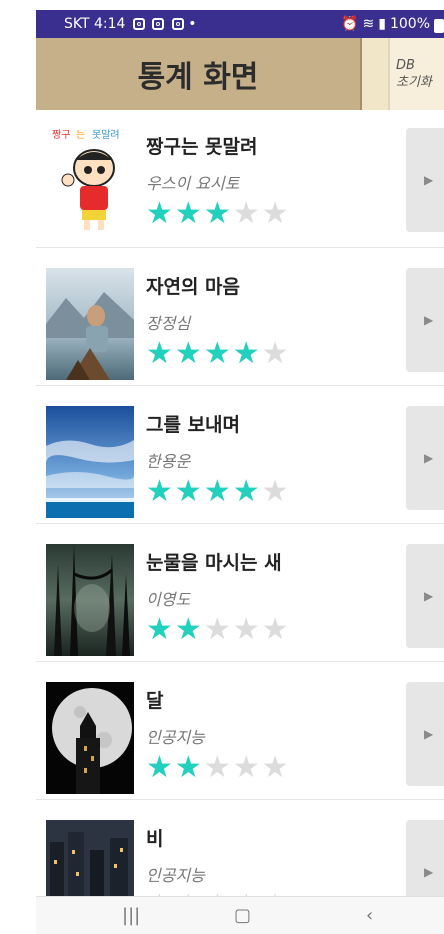  I want to click on item-title: 눈물을 마시는 새, so click(214, 563).